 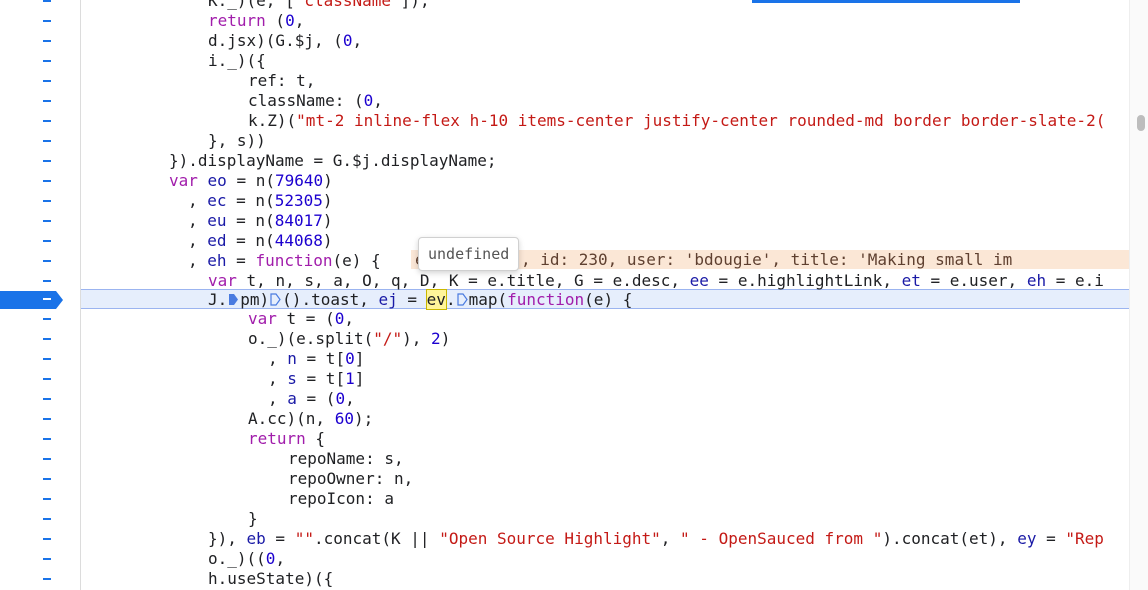 I want to click on scrollbar-thumb, so click(x=1141, y=123).